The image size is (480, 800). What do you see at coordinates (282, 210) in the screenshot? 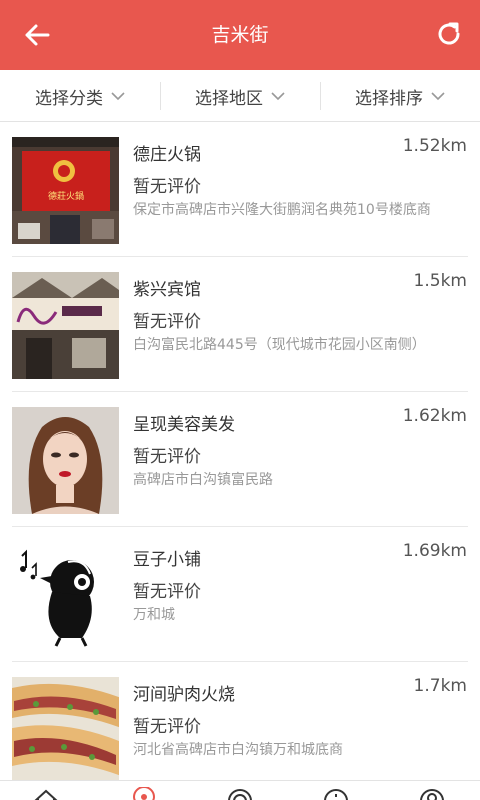
I see `place-address: 保定市高碑店市兴隆大街鹏润名典苑10号楼底商` at bounding box center [282, 210].